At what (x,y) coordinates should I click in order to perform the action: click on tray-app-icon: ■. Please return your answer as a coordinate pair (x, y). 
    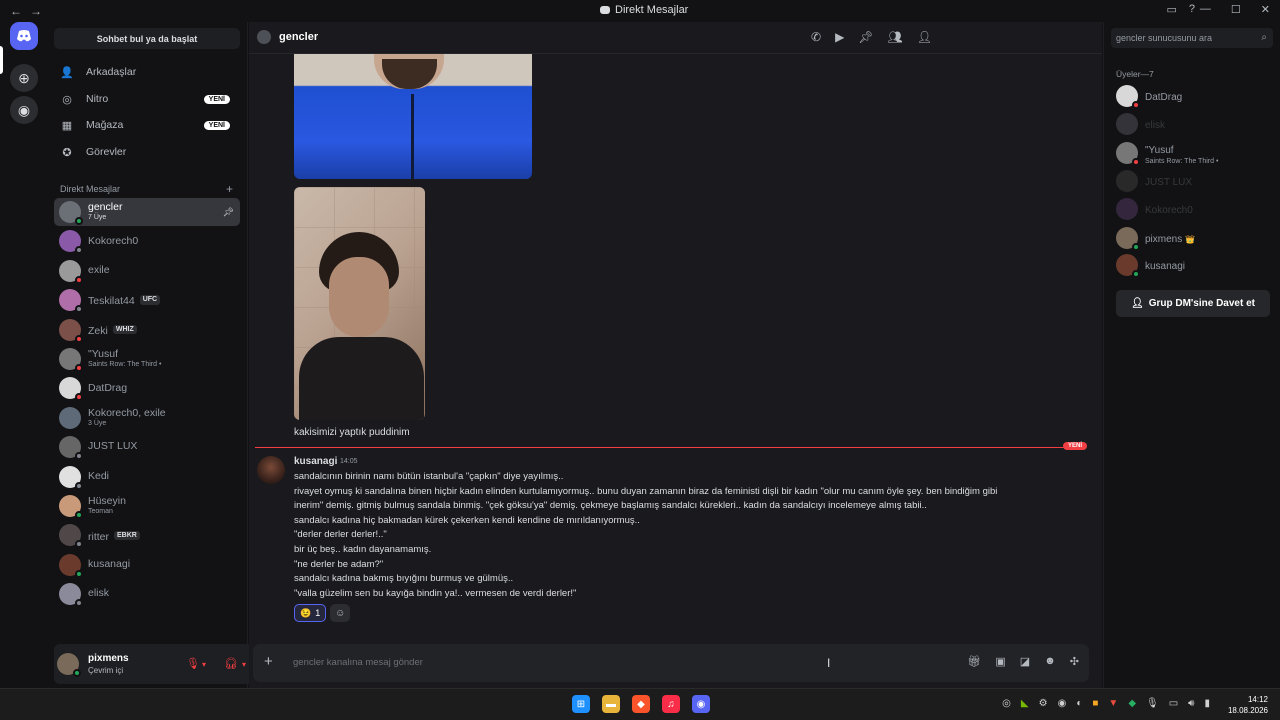
    Looking at the image, I should click on (1095, 703).